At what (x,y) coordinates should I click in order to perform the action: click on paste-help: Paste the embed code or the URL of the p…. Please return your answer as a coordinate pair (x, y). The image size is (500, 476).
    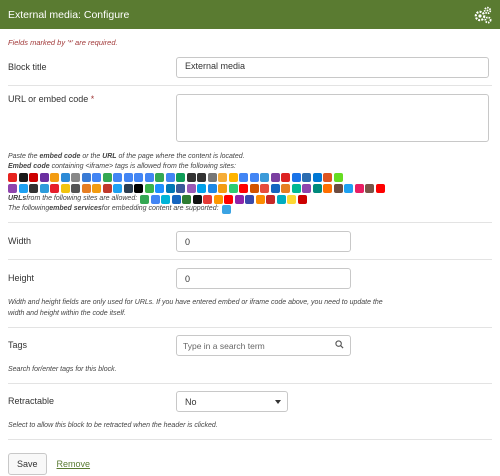
    Looking at the image, I should click on (126, 156).